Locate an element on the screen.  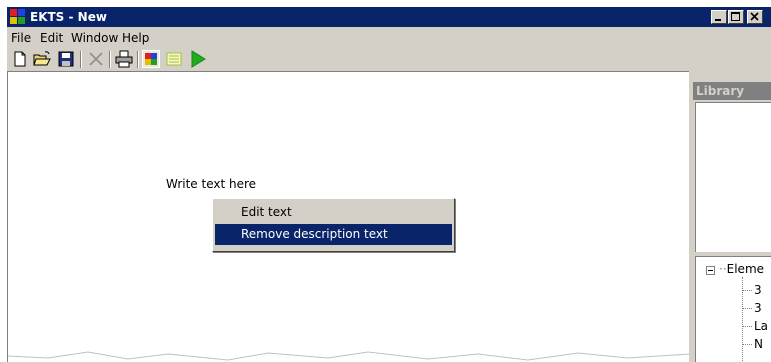
context-menu-remove-description-text: Remove description text is located at coordinates (333, 234).